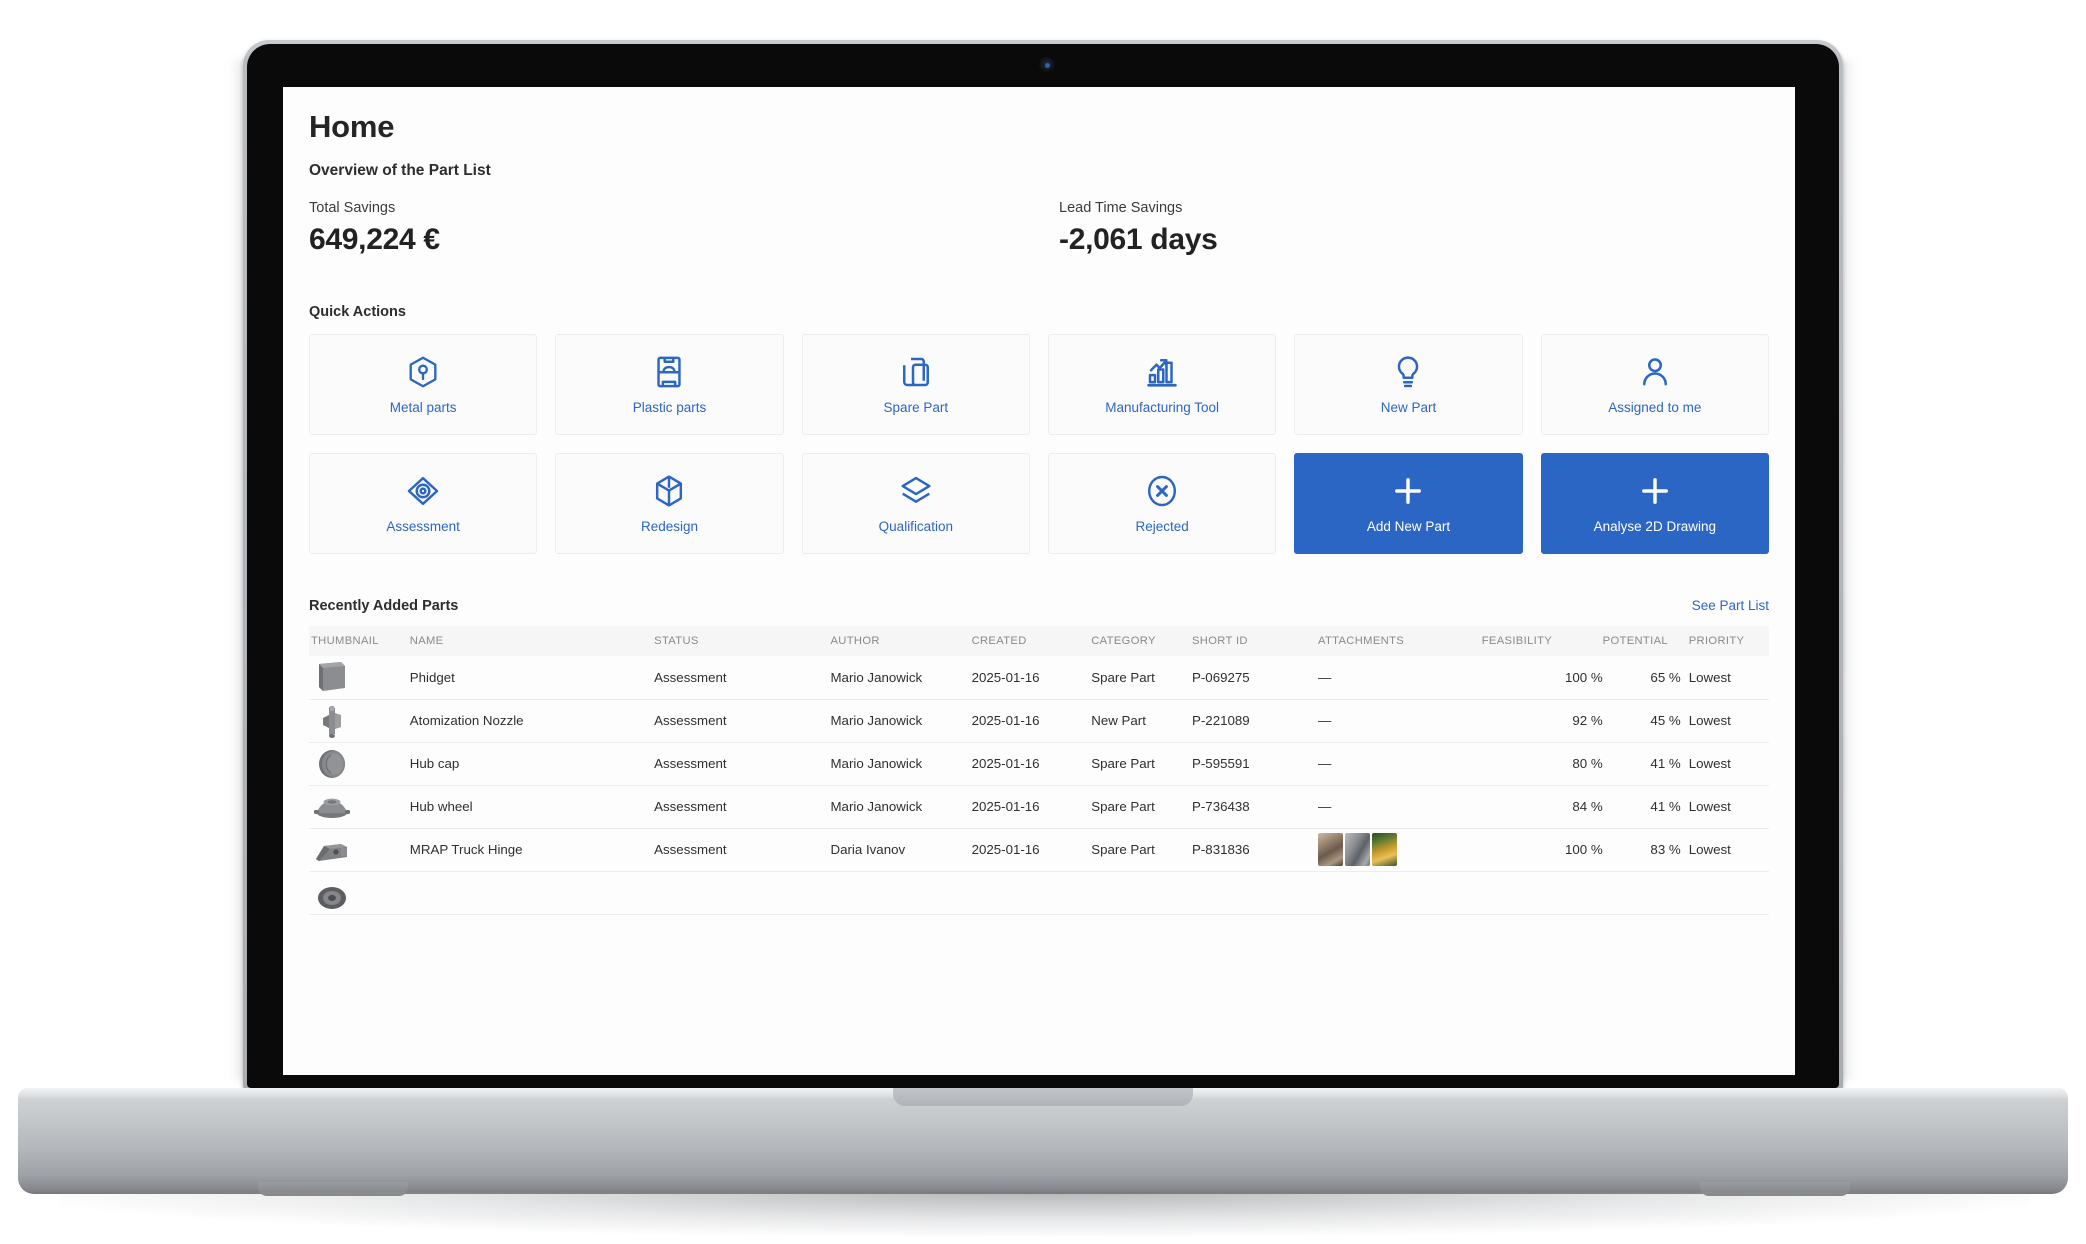  What do you see at coordinates (1138, 239) in the screenshot?
I see `kpi-value: -2,061 days` at bounding box center [1138, 239].